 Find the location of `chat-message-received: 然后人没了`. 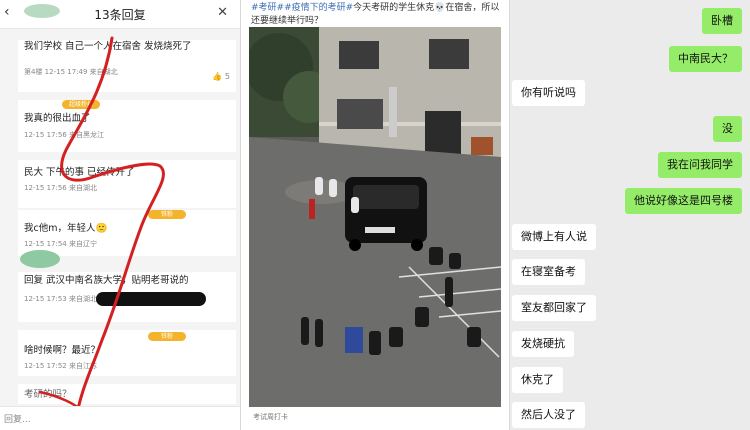

chat-message-received: 然后人没了 is located at coordinates (548, 415).